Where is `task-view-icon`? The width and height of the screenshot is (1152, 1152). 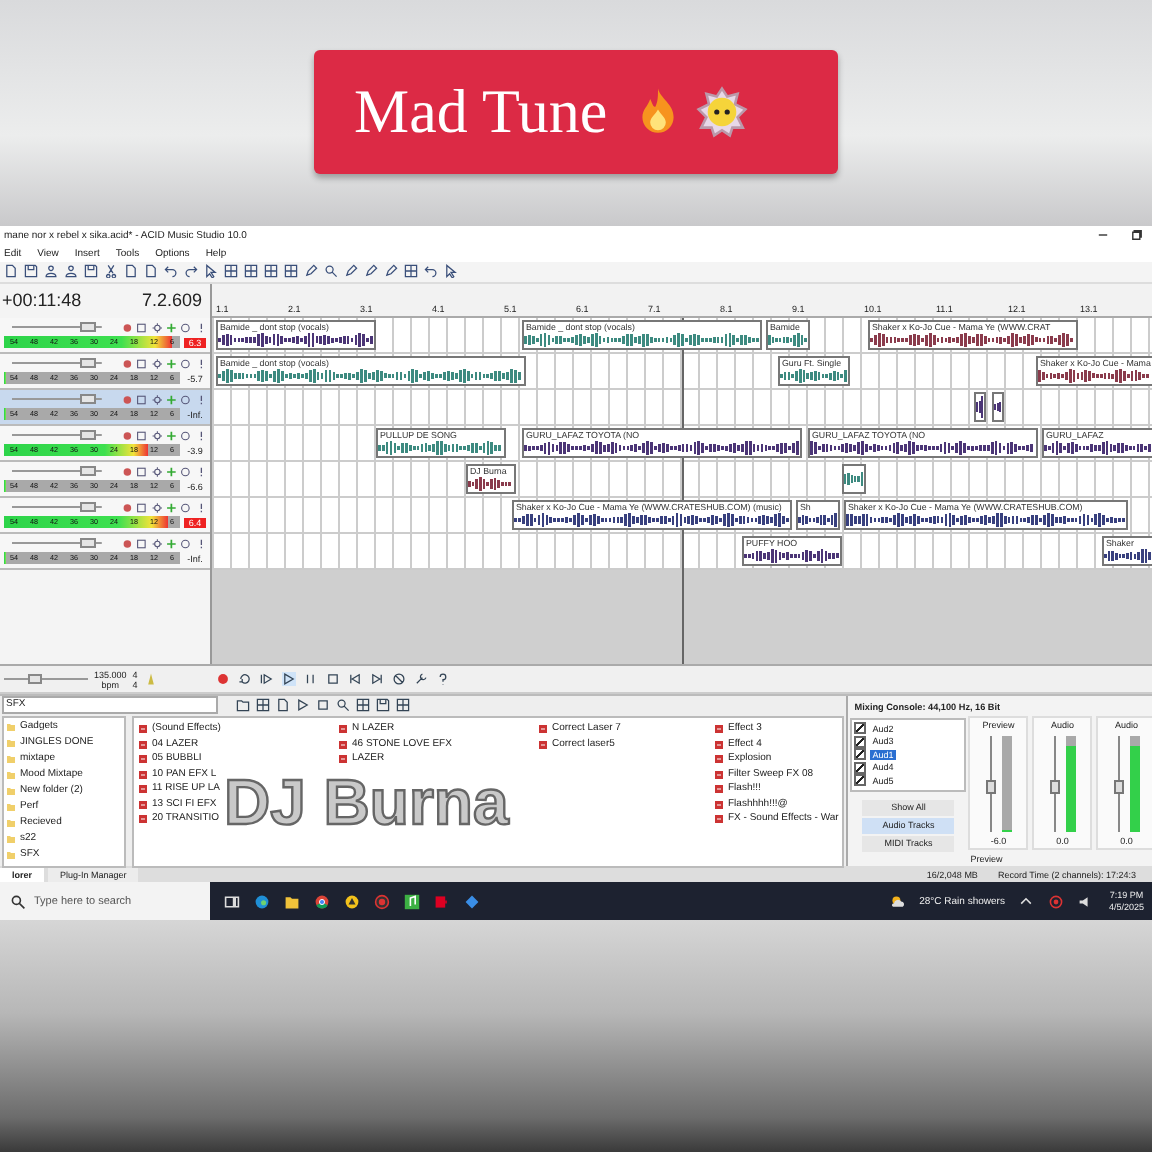
task-view-icon is located at coordinates (232, 901).